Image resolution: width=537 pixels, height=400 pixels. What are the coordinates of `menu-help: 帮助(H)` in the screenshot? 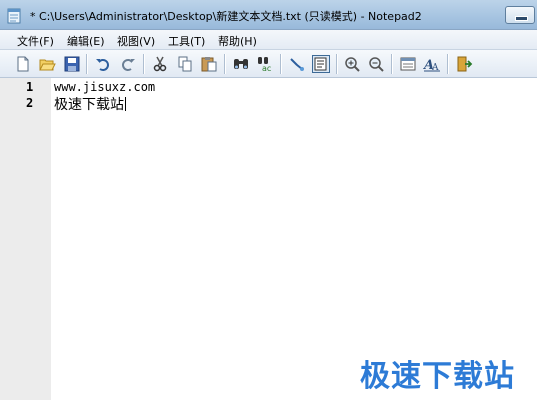 It's located at (237, 41).